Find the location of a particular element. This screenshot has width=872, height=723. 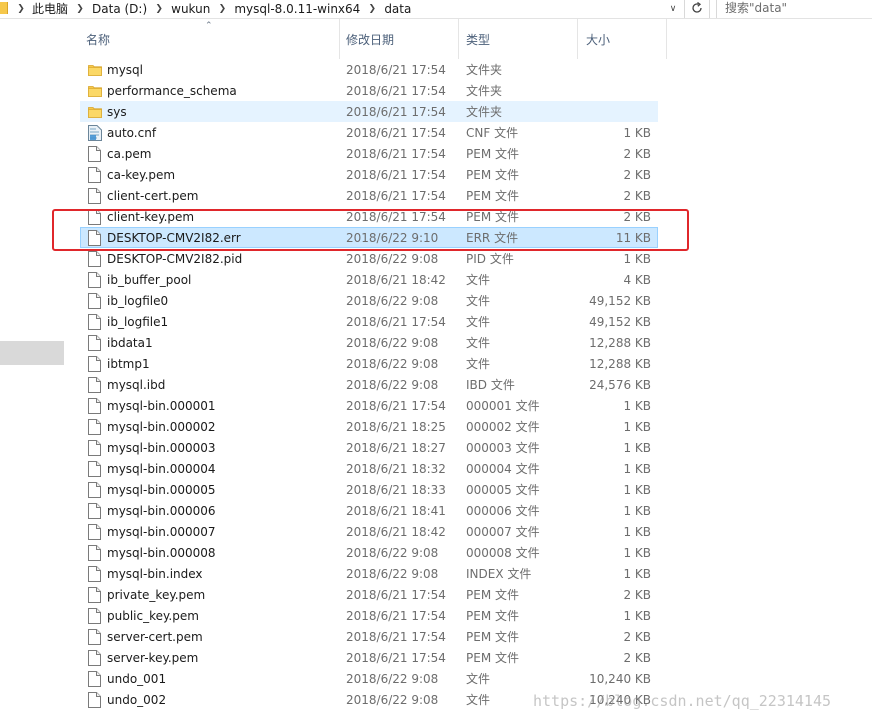

file-row: server-key.pem 2018/6/21 17:54 PEM 文件 2 KB is located at coordinates (369, 657).